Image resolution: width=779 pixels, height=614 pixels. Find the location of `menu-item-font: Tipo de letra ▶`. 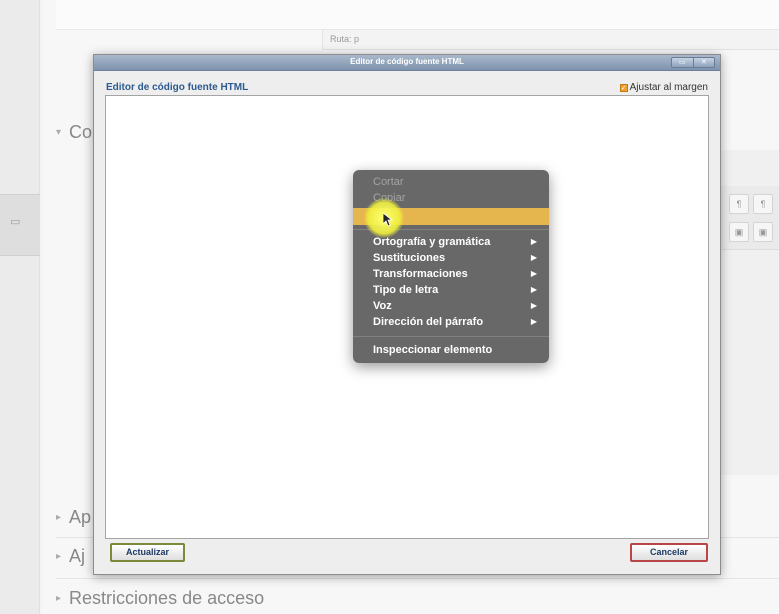

menu-item-font: Tipo de letra ▶ is located at coordinates (451, 290).